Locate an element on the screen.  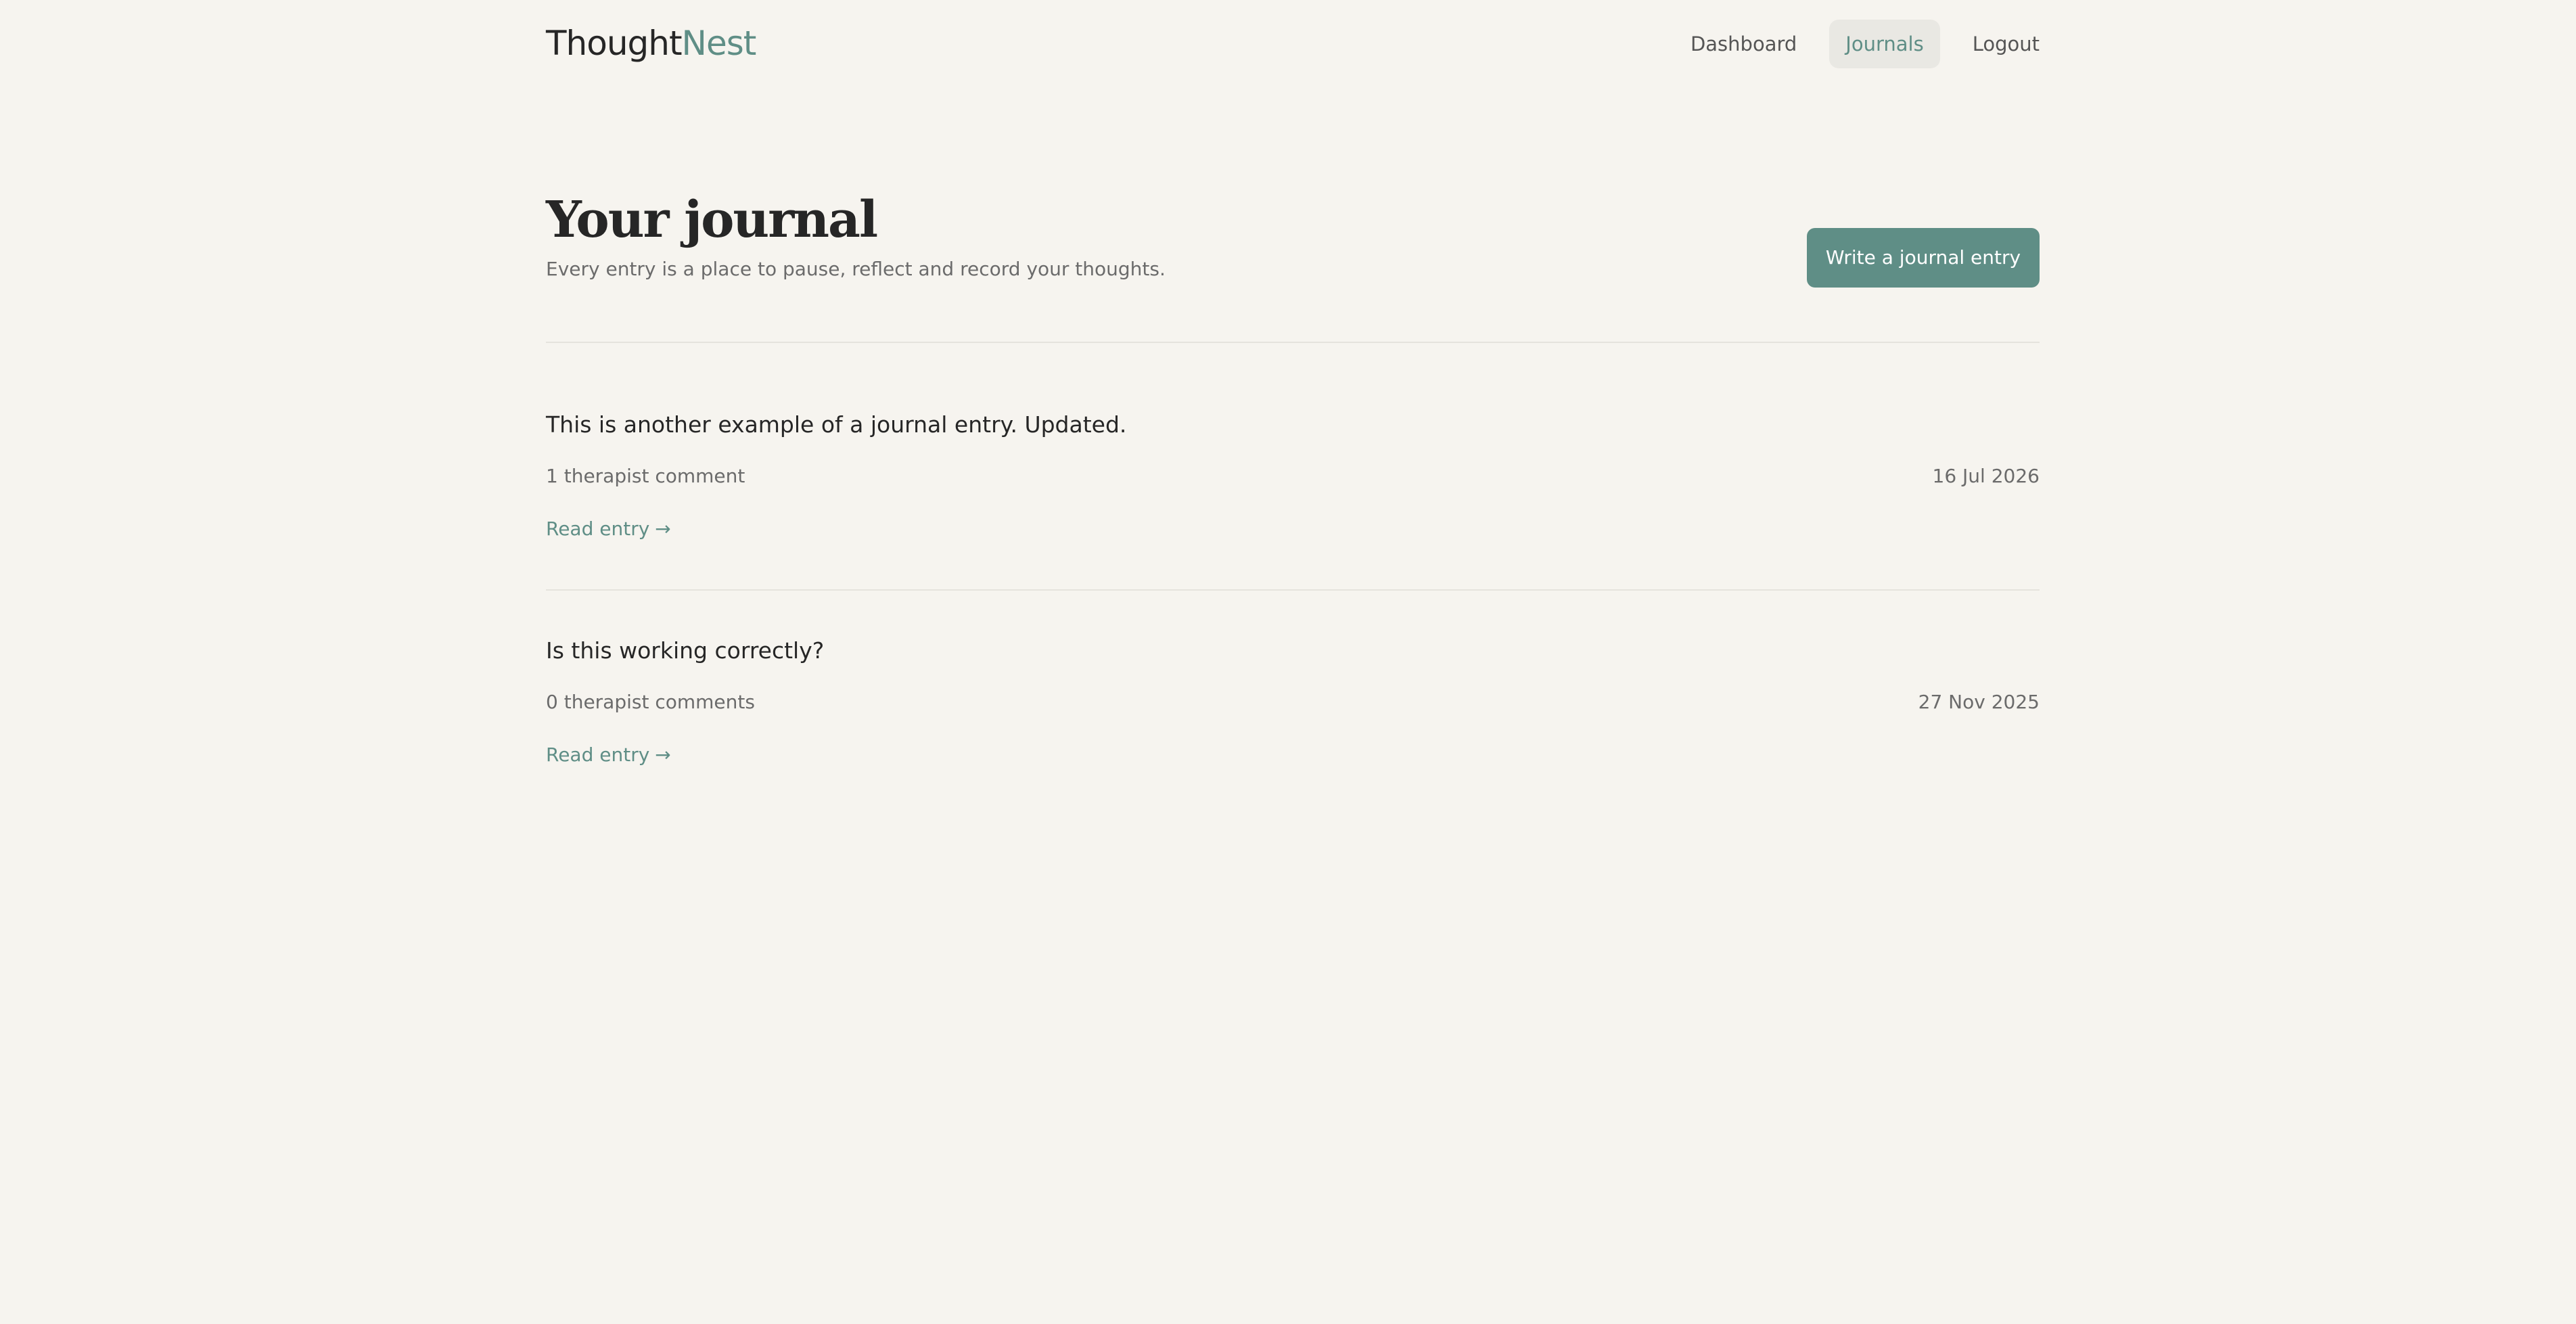
entry-date: 27 Nov 2025 is located at coordinates (1979, 702).